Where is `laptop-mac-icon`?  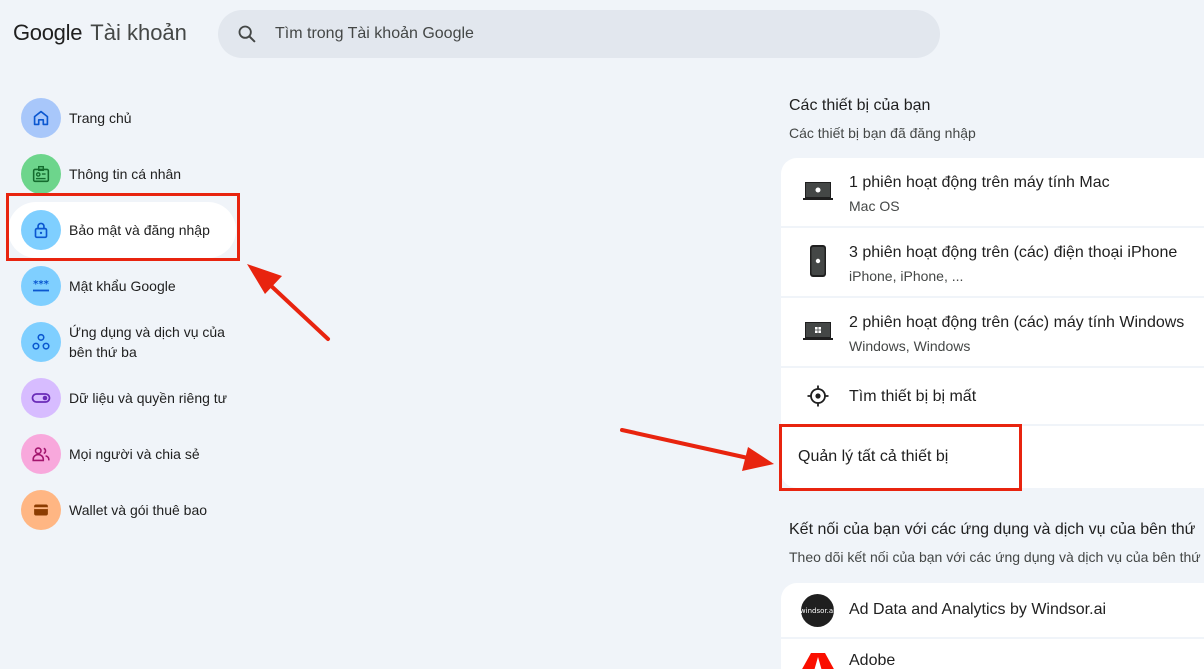
laptop-mac-icon is located at coordinates (818, 191).